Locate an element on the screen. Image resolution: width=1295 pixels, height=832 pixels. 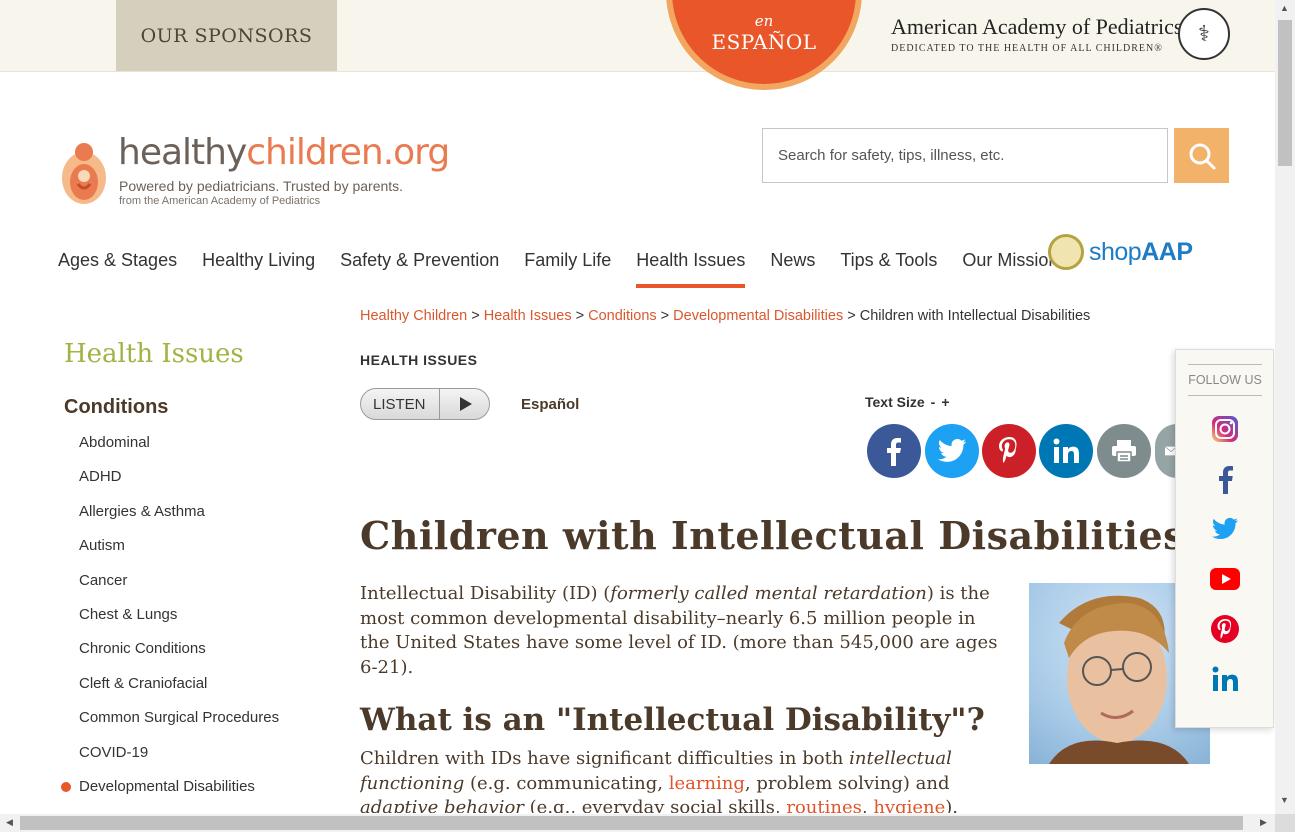
play-icon is located at coordinates (465, 404).